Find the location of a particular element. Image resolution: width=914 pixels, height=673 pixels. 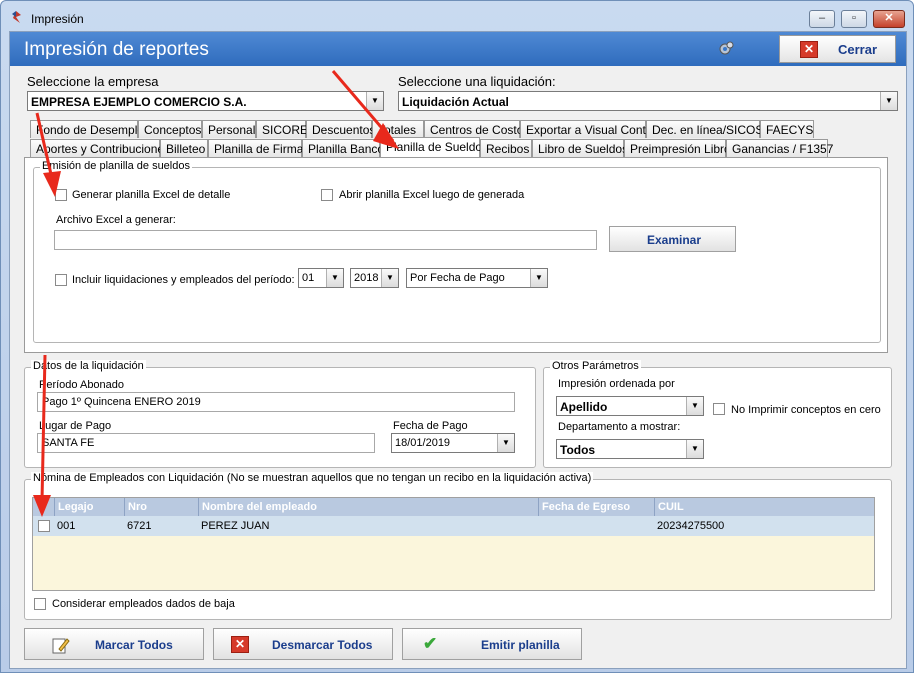

marcar-todos-label: Marcar Todos is located at coordinates (134, 645).